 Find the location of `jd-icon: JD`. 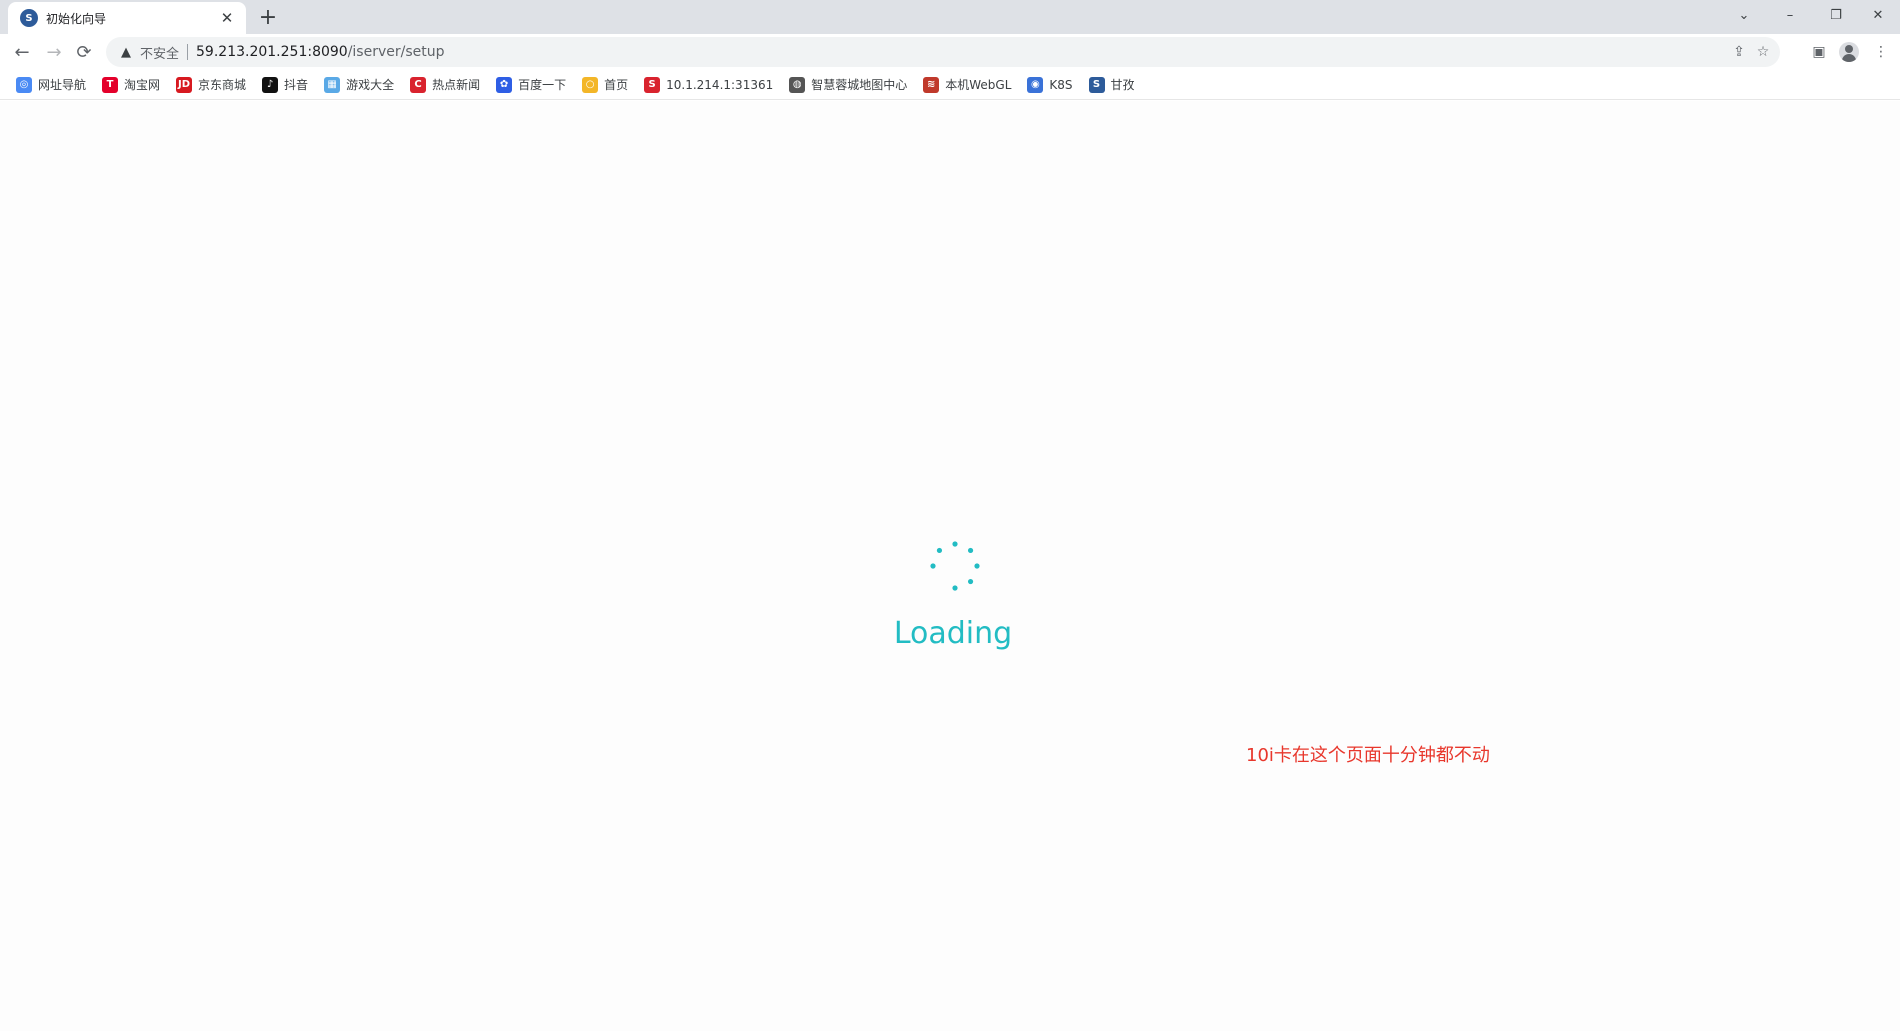

jd-icon: JD is located at coordinates (184, 84).